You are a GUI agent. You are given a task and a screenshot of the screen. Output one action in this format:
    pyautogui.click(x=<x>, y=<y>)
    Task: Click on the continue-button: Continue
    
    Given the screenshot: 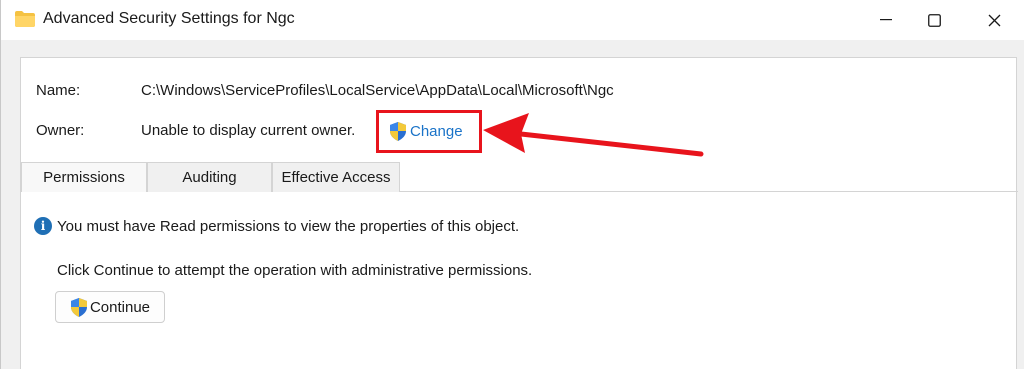 What is the action you would take?
    pyautogui.click(x=110, y=307)
    